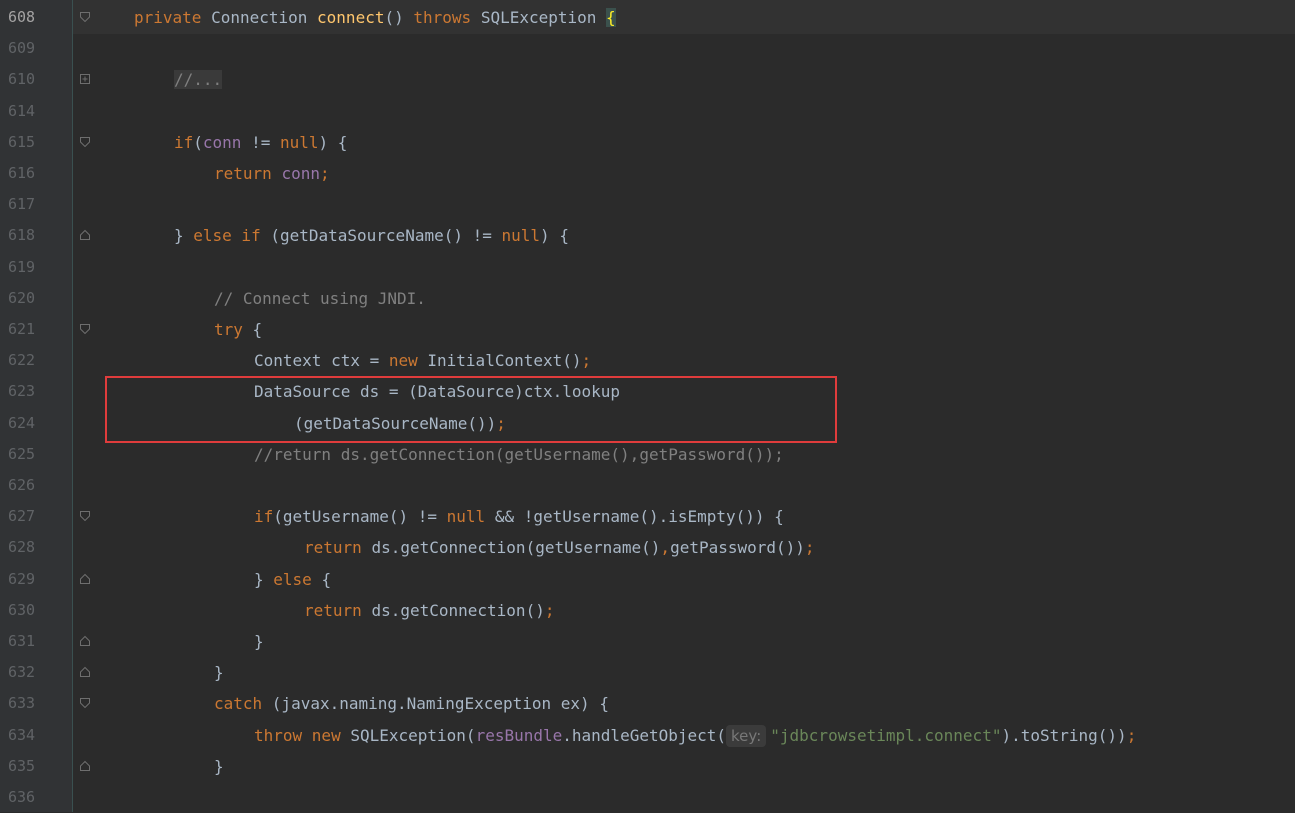 The width and height of the screenshot is (1295, 813). I want to click on line-number: 627, so click(22, 516).